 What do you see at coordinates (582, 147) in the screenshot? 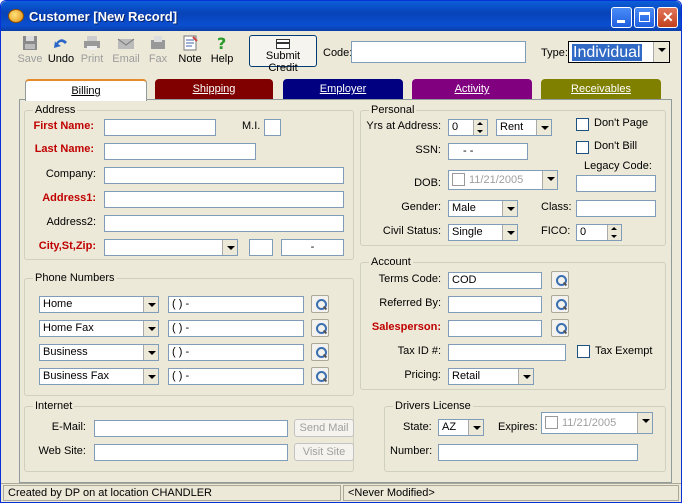
I see `dont-bill-checkbox` at bounding box center [582, 147].